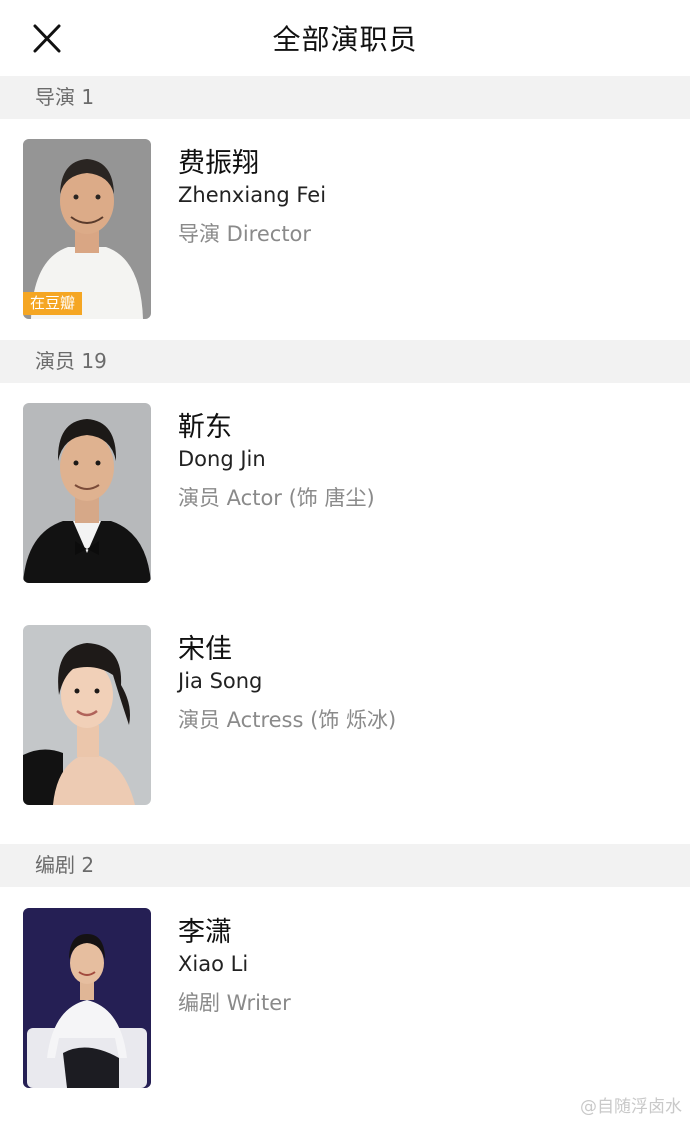  I want to click on person-name-en: Xiao Li, so click(213, 964).